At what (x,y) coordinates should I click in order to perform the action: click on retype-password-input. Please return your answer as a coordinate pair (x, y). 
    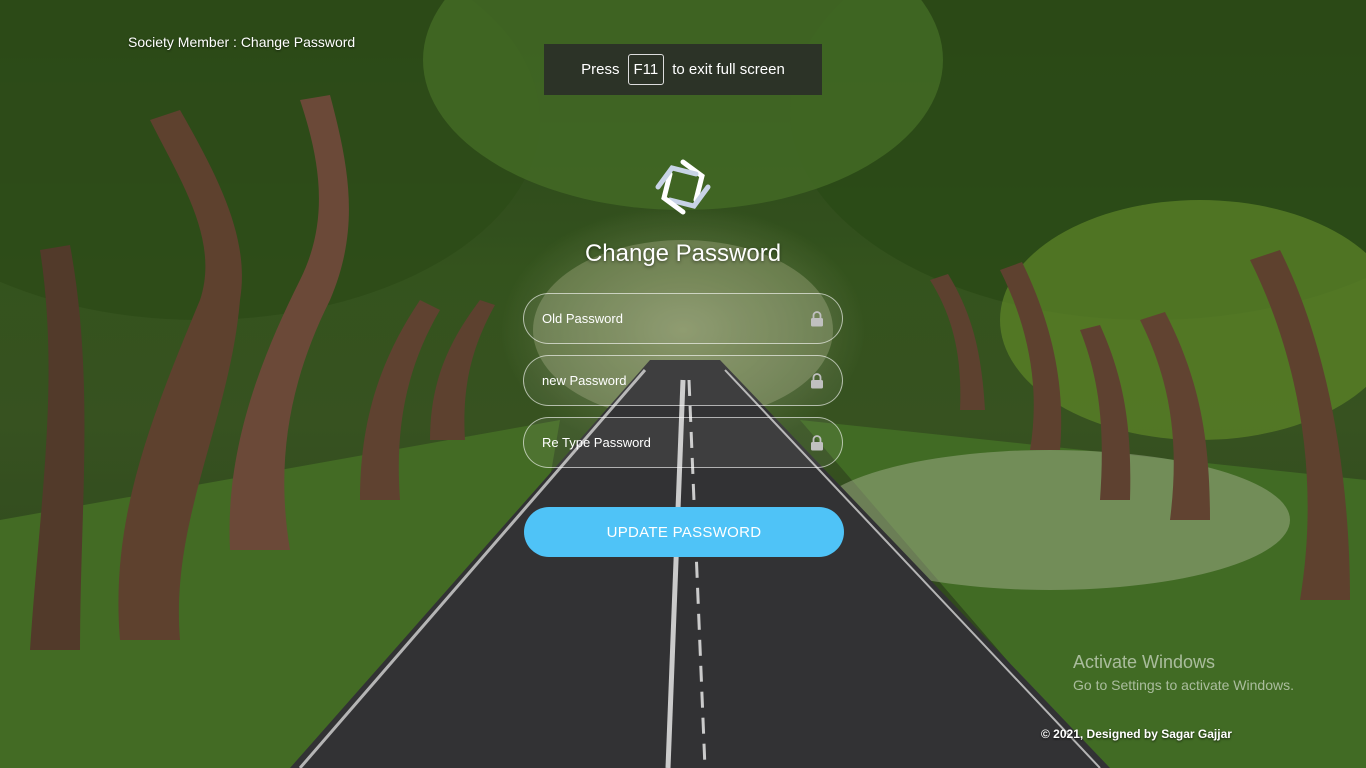
    Looking at the image, I should click on (676, 442).